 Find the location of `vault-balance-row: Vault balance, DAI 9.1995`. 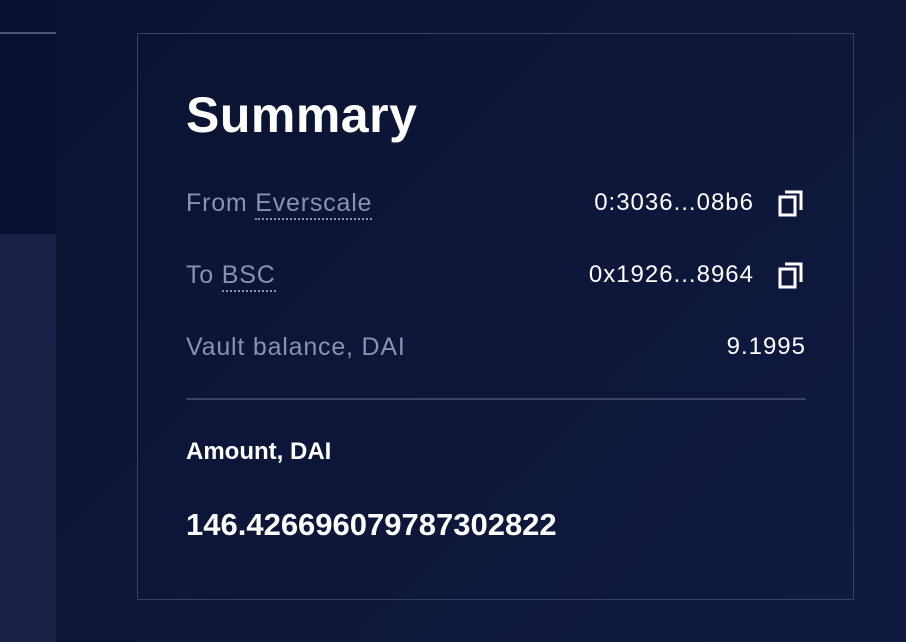

vault-balance-row: Vault balance, DAI 9.1995 is located at coordinates (496, 347).